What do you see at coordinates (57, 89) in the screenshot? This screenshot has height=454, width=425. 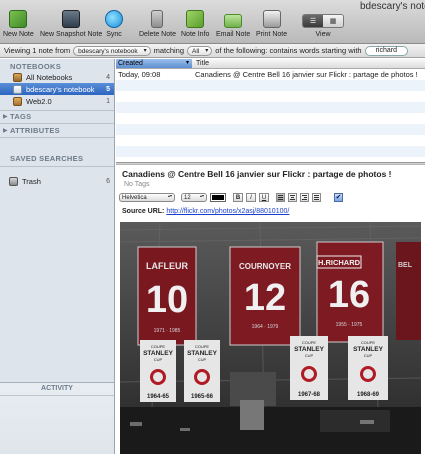 I see `sidebar-item-bdescary-notebook: bdescary's notebook 5` at bounding box center [57, 89].